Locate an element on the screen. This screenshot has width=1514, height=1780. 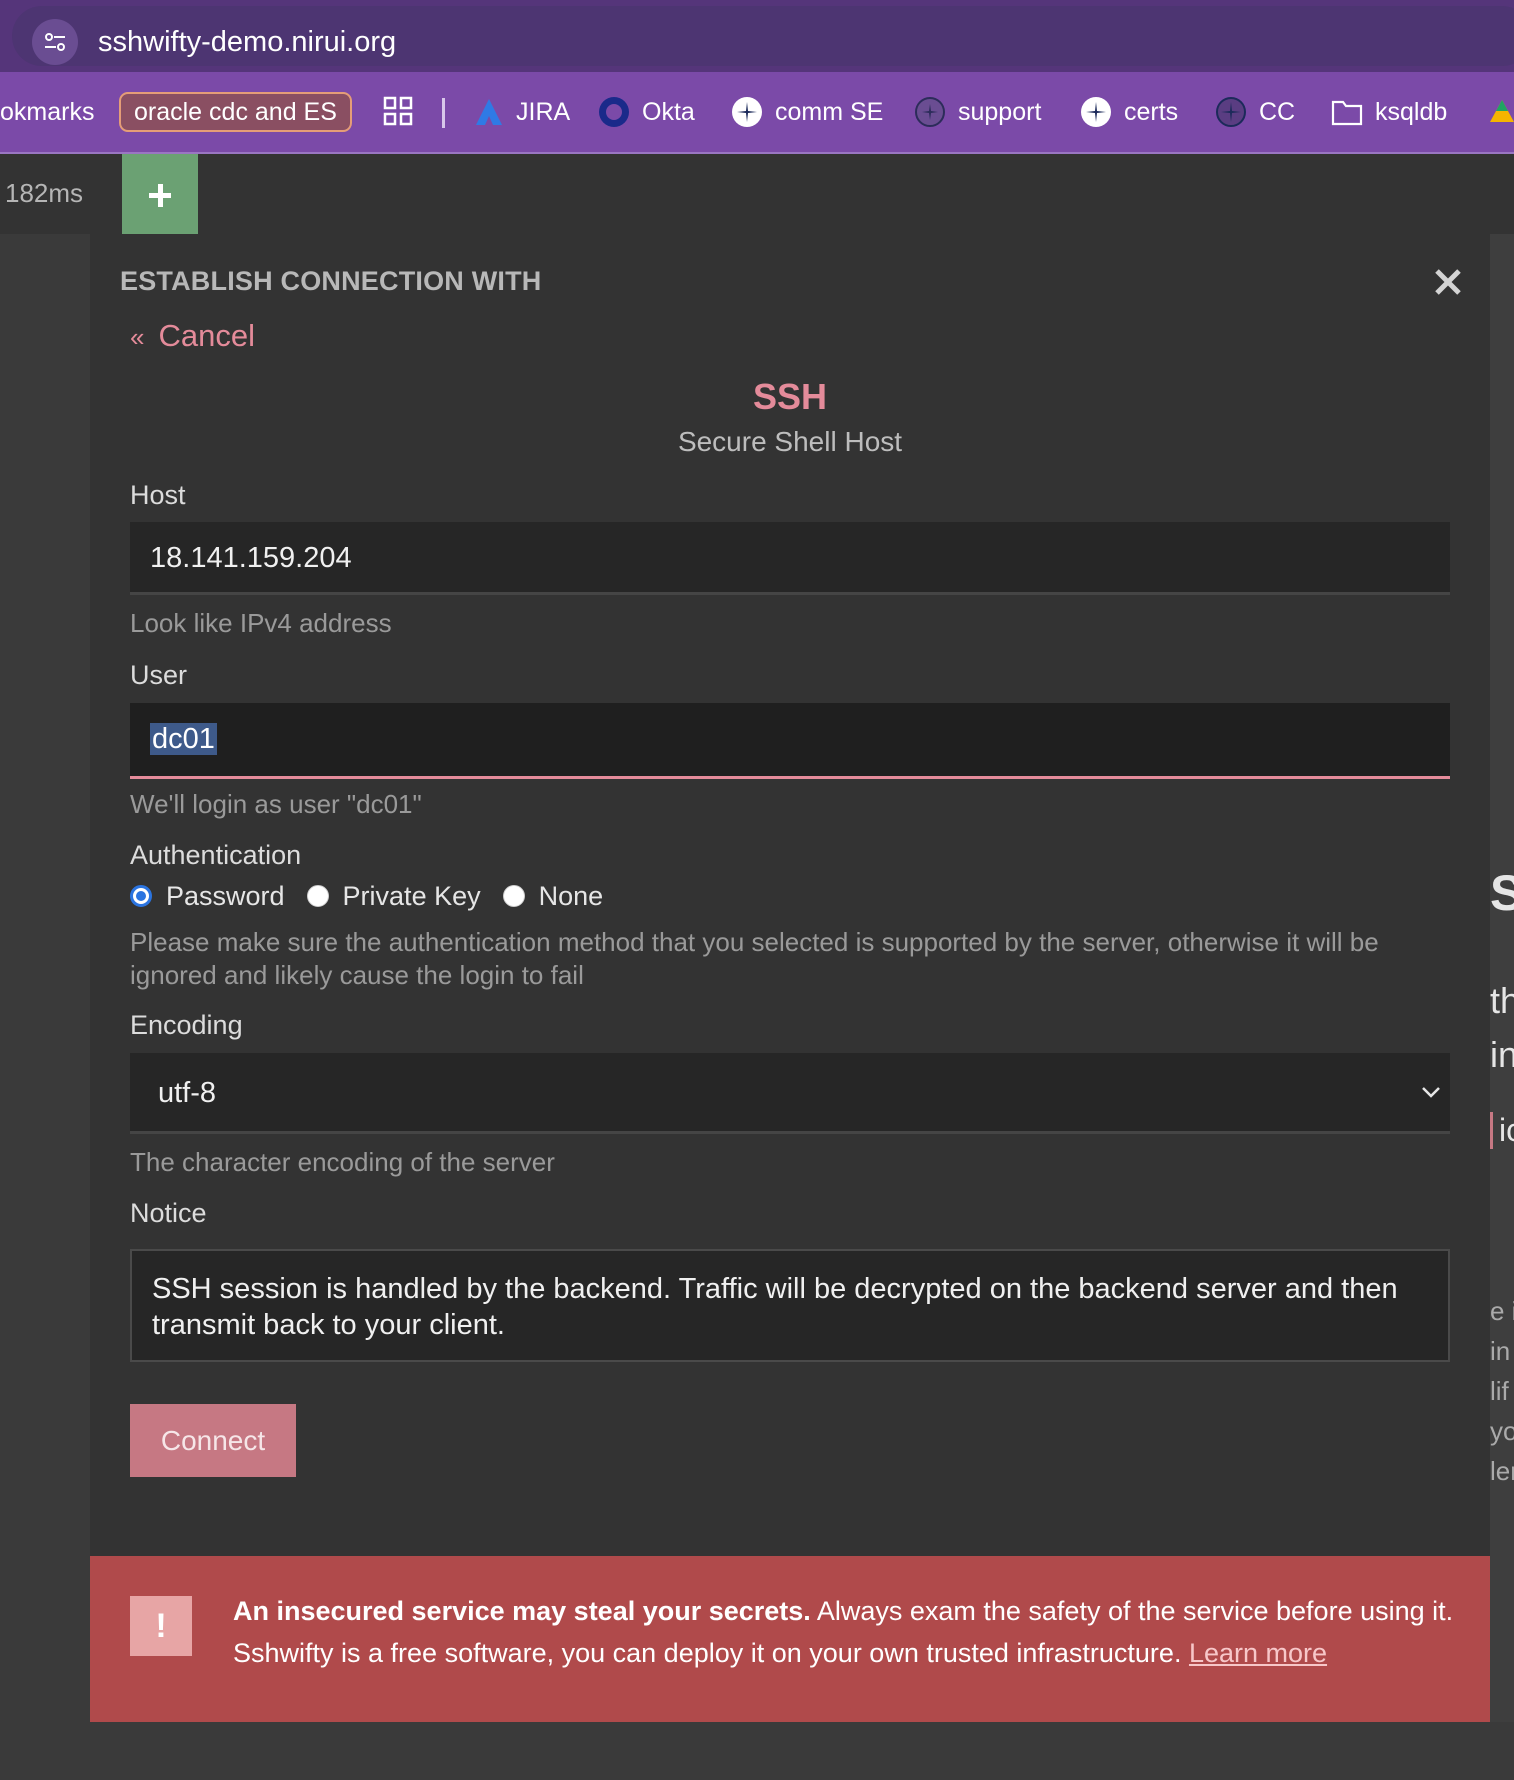
bookmark-okta: Okta is located at coordinates (646, 112).